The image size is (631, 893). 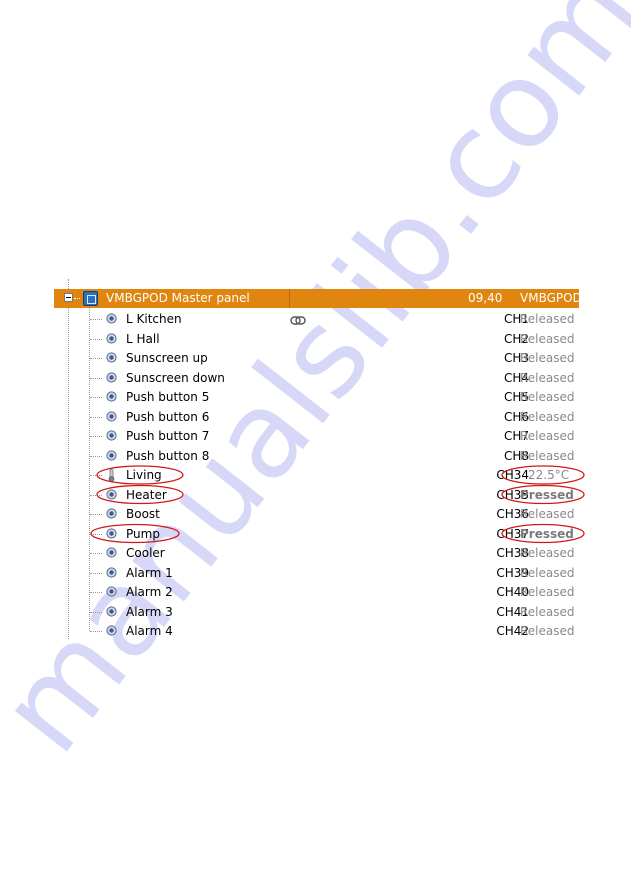 I want to click on channel-row: Alarm 1 CH39 Released, so click(x=316, y=573).